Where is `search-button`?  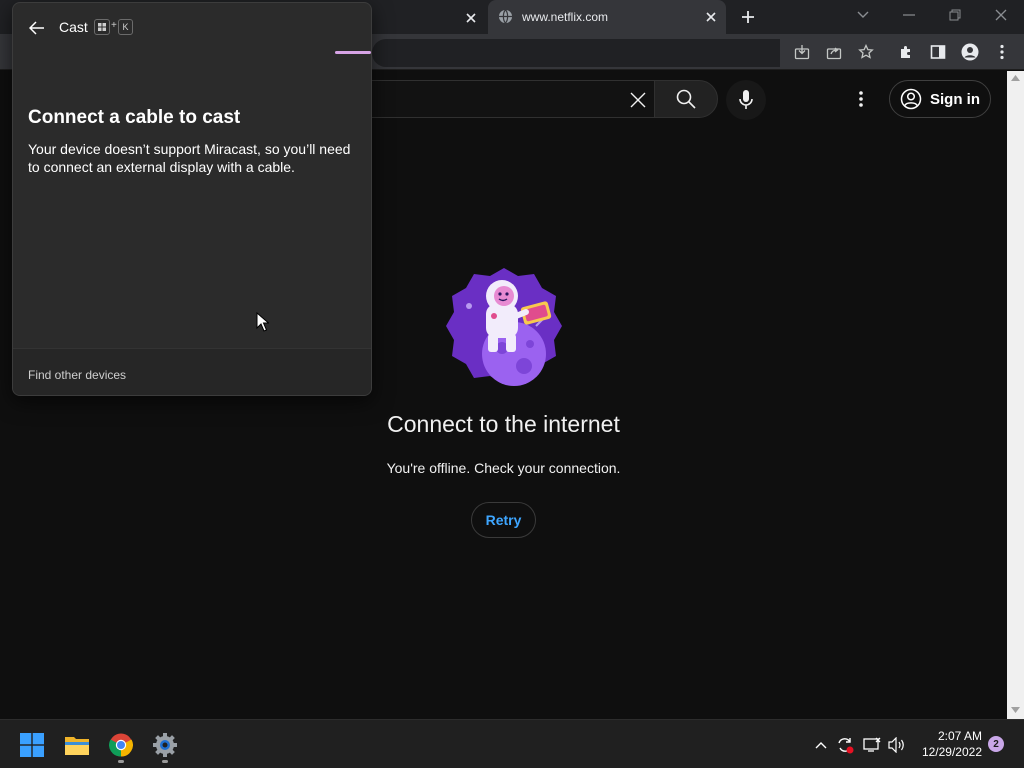
search-button is located at coordinates (686, 99).